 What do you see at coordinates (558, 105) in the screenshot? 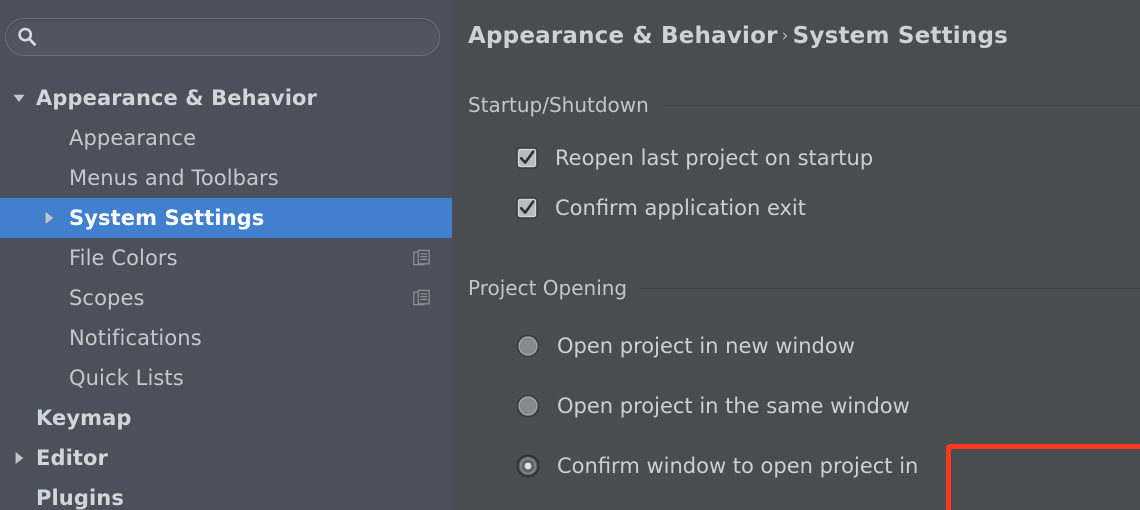
I see `section-title: Startup/Shutdown` at bounding box center [558, 105].